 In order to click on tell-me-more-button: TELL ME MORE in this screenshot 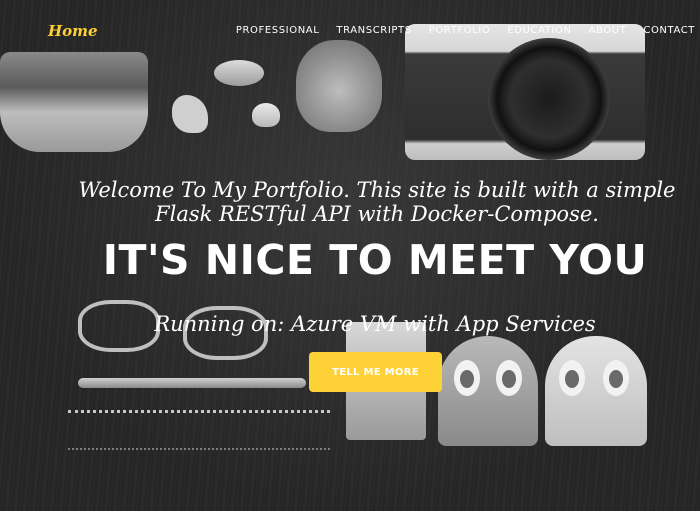, I will do `click(375, 372)`.